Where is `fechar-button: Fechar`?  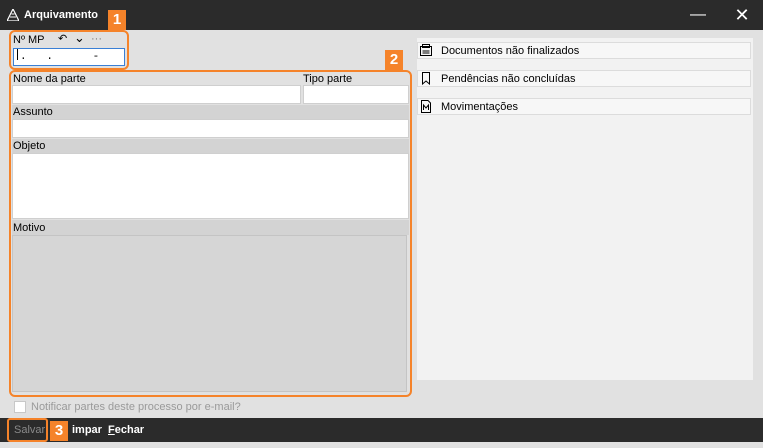
fechar-button: Fechar is located at coordinates (126, 430).